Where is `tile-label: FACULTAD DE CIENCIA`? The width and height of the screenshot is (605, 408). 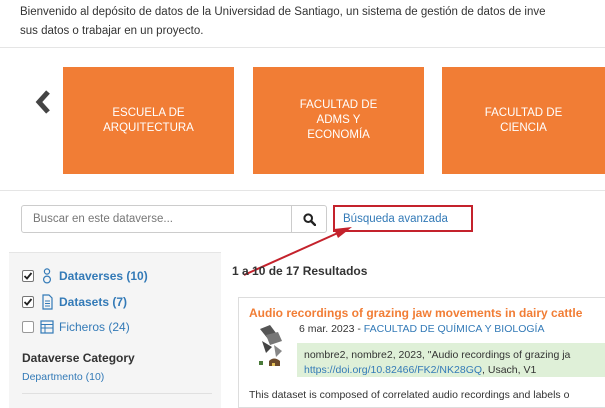
tile-label: FACULTAD DE CIENCIA is located at coordinates (523, 120).